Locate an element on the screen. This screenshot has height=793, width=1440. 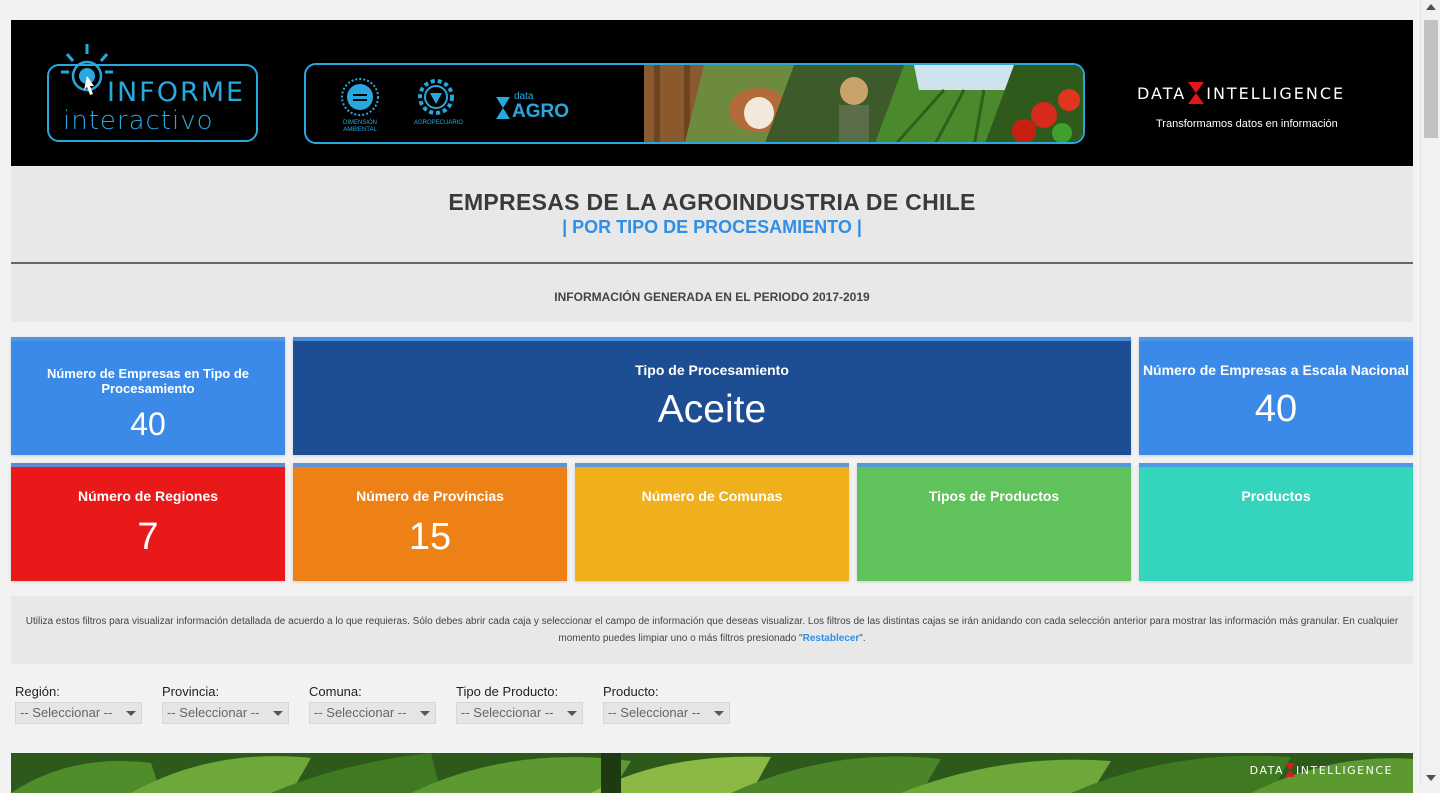
filter-provincia: Provincia: -- Seleccionar -- is located at coordinates (235, 704).